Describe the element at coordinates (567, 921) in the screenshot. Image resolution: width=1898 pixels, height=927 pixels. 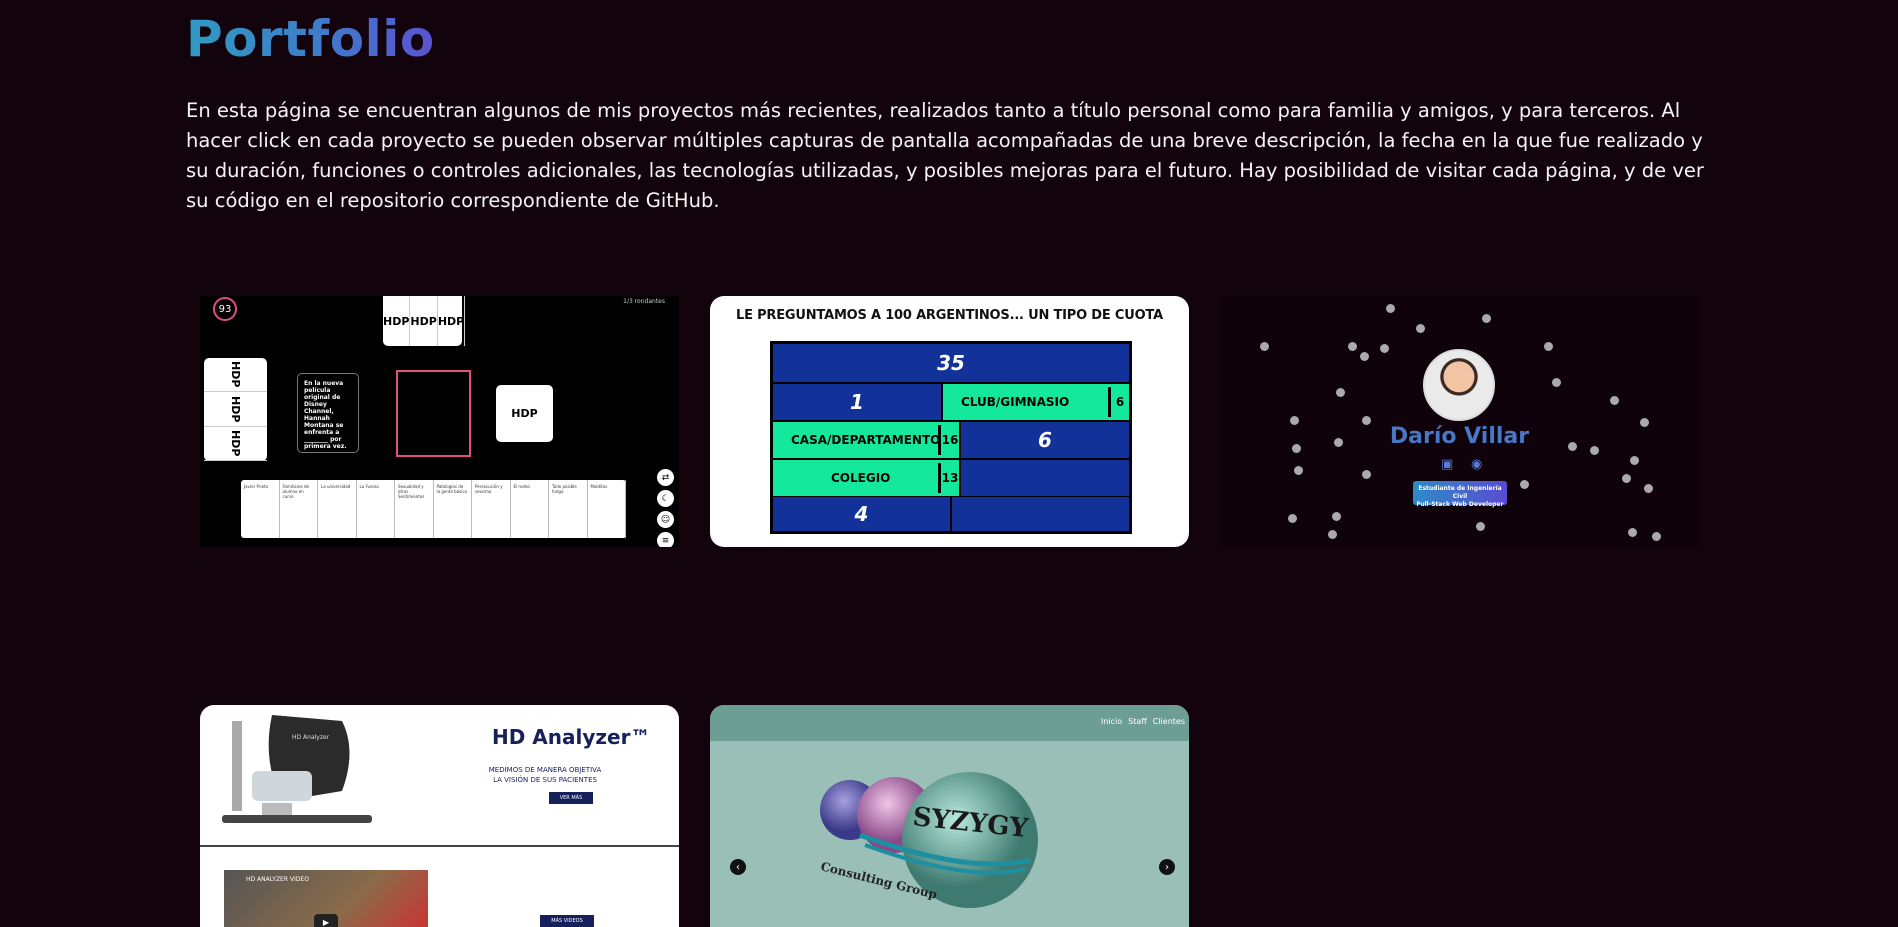
I see `more-videos-button: MÁS VIDEOS` at that location.